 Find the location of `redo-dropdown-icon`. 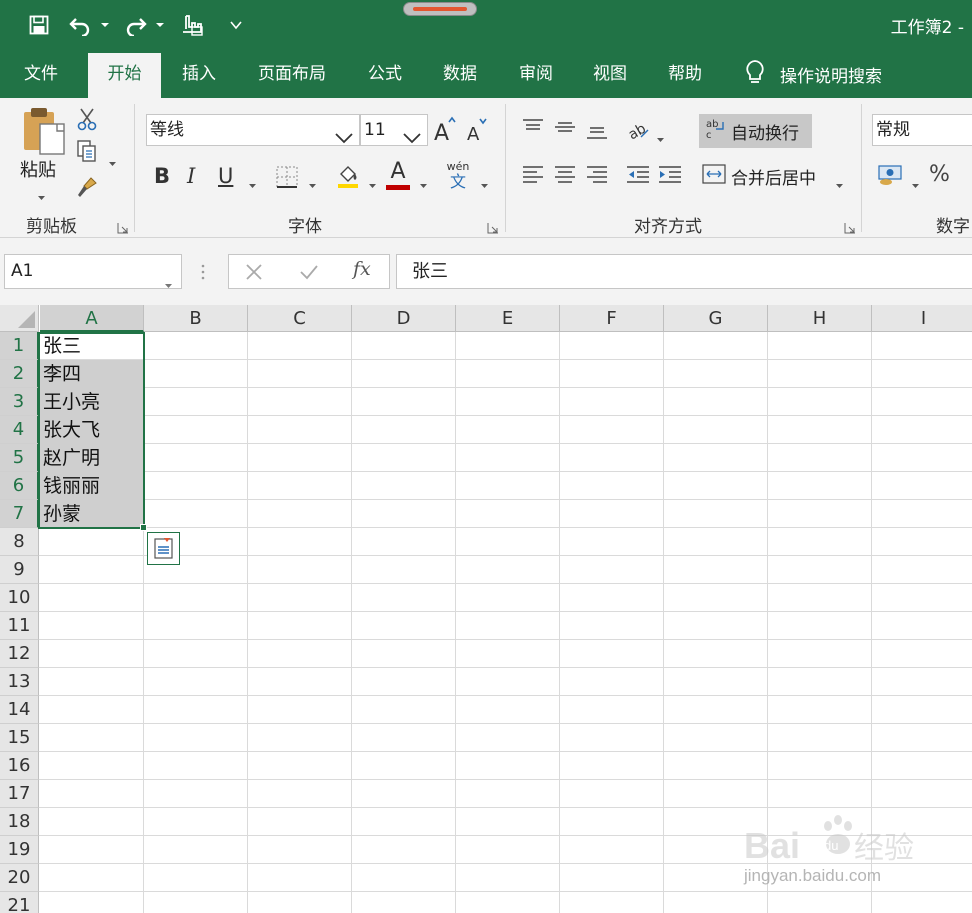

redo-dropdown-icon is located at coordinates (160, 25).